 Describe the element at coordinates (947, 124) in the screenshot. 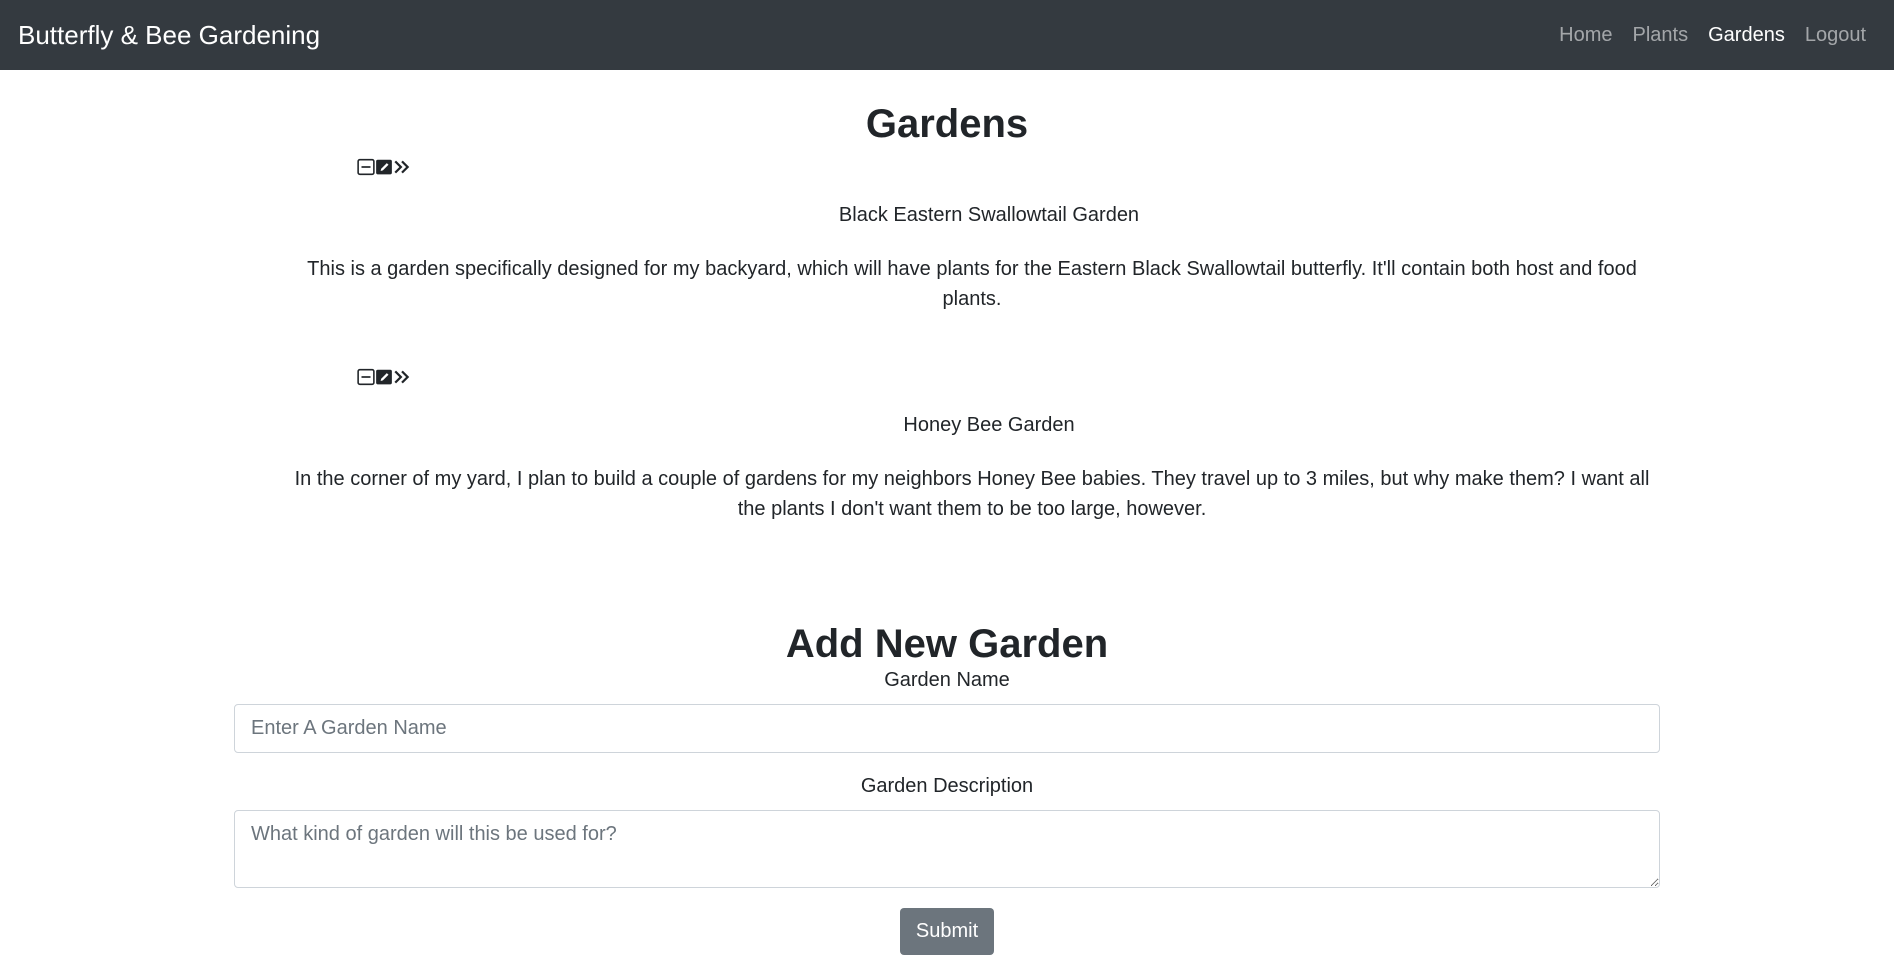

I see `page-title: Gardens` at that location.